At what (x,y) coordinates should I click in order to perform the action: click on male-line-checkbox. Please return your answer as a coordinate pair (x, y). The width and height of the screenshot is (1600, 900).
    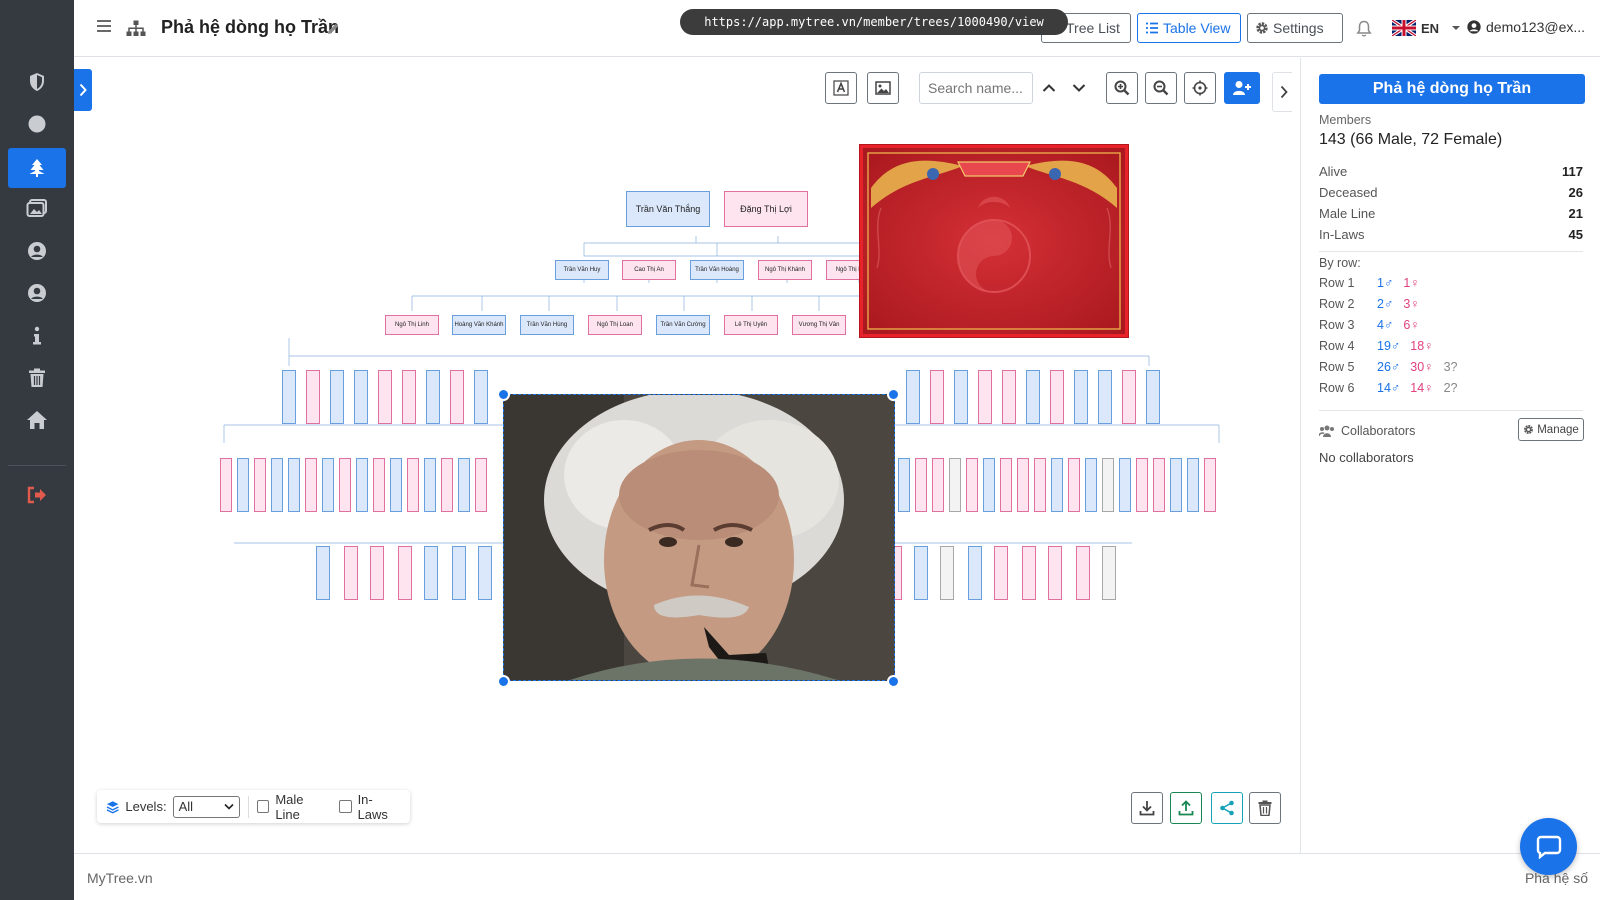
    Looking at the image, I should click on (263, 806).